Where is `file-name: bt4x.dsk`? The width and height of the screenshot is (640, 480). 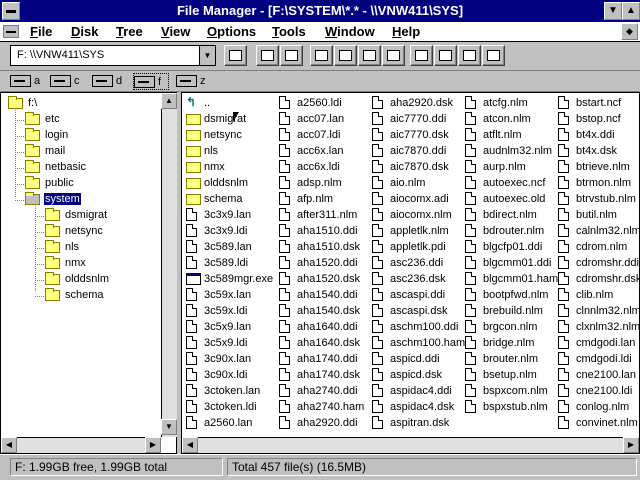 file-name: bt4x.dsk is located at coordinates (596, 151).